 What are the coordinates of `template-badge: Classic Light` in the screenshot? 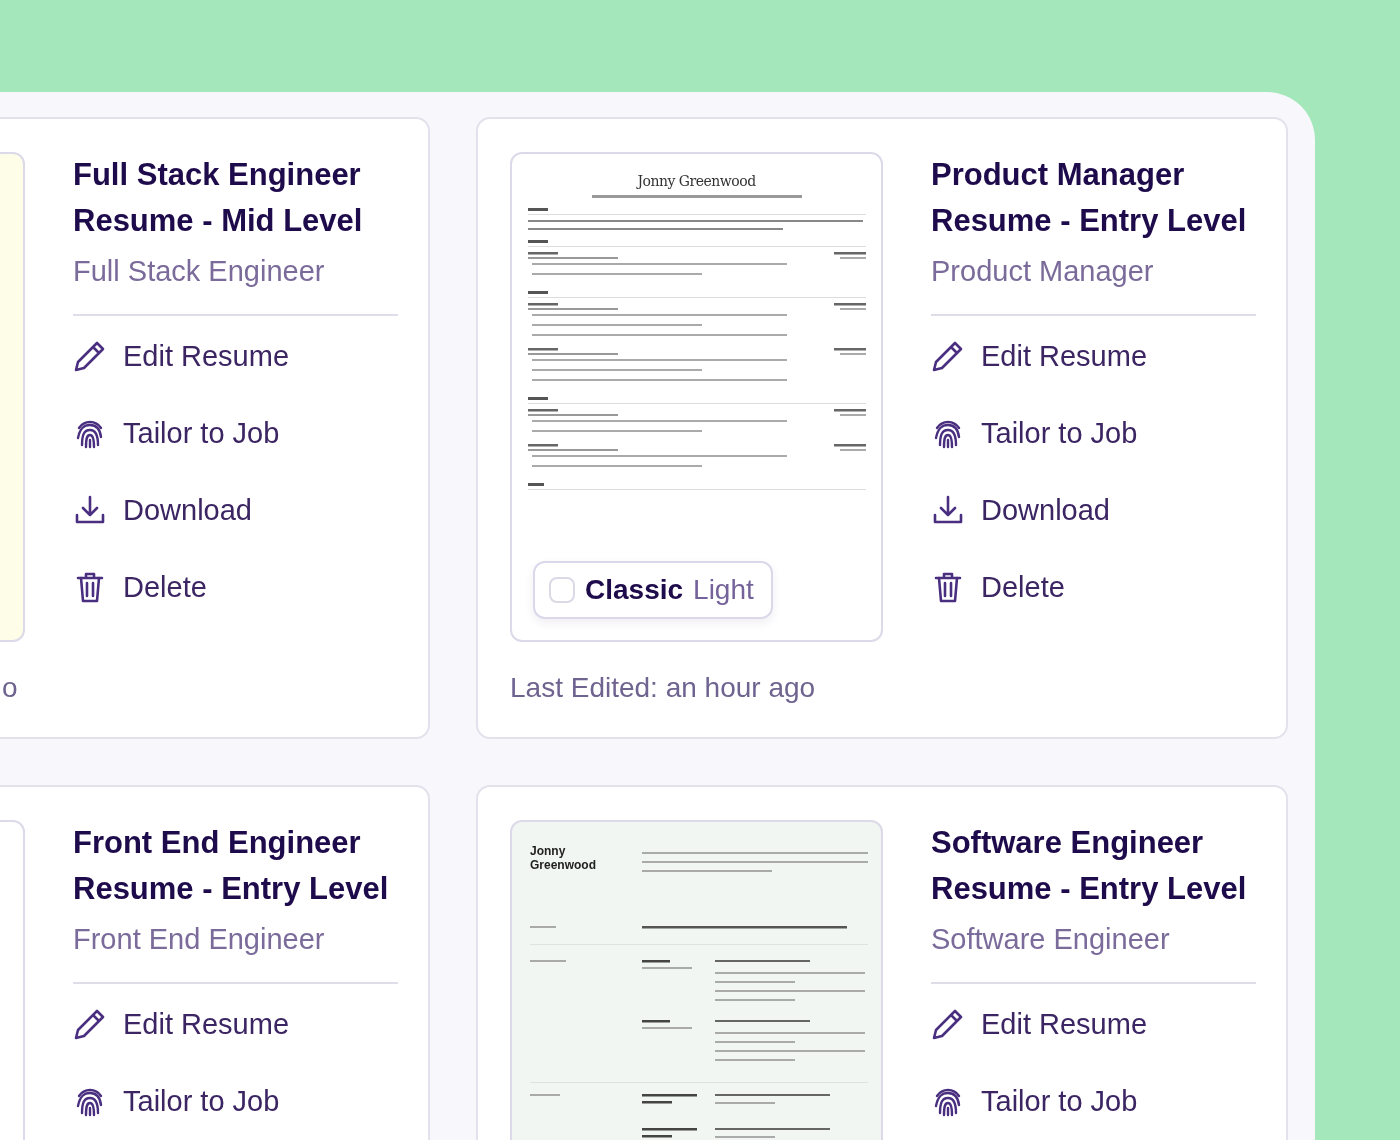 It's located at (653, 590).